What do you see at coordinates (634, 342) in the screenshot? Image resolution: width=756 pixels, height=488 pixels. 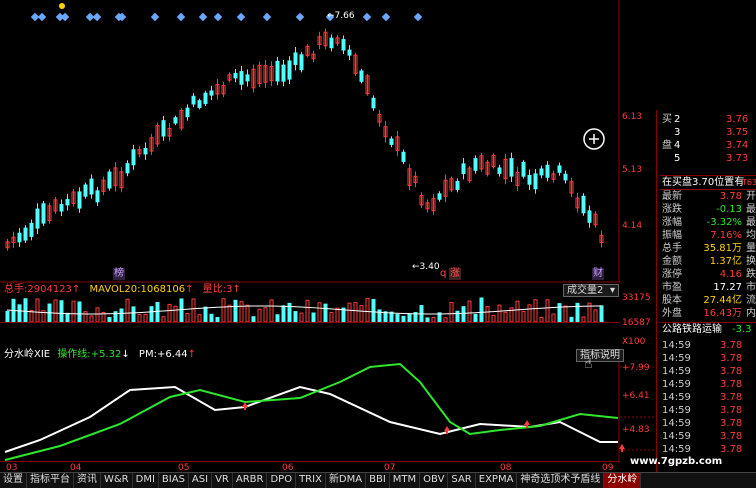 I see `volume-axis-label: X100` at bounding box center [634, 342].